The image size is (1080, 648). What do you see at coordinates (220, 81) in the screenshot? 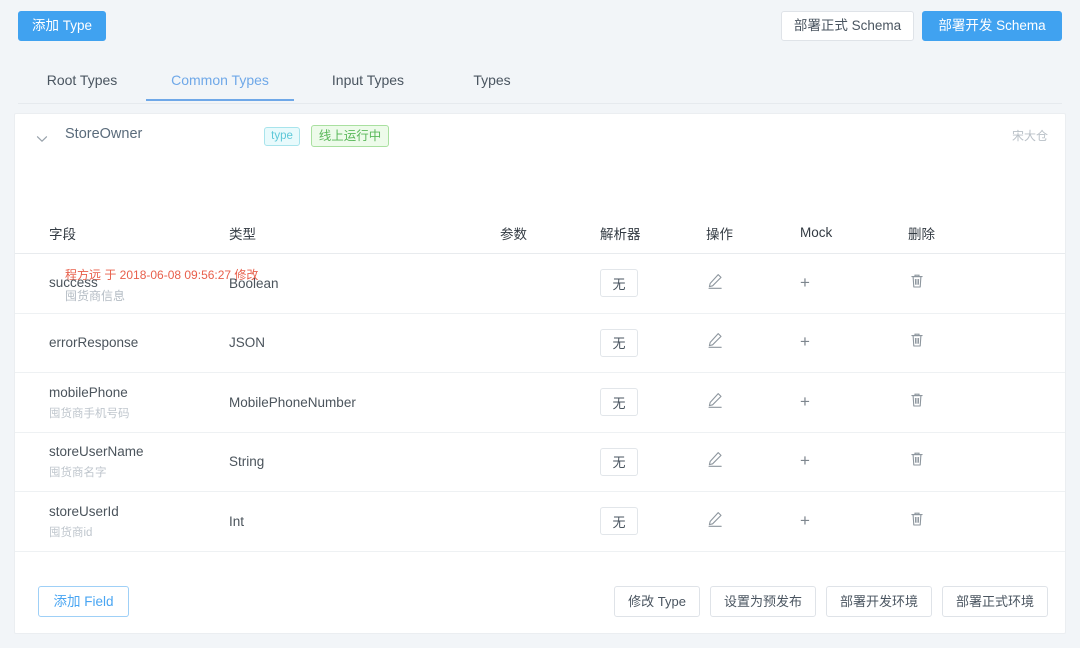
I see `tab-common-types: Common Types` at bounding box center [220, 81].